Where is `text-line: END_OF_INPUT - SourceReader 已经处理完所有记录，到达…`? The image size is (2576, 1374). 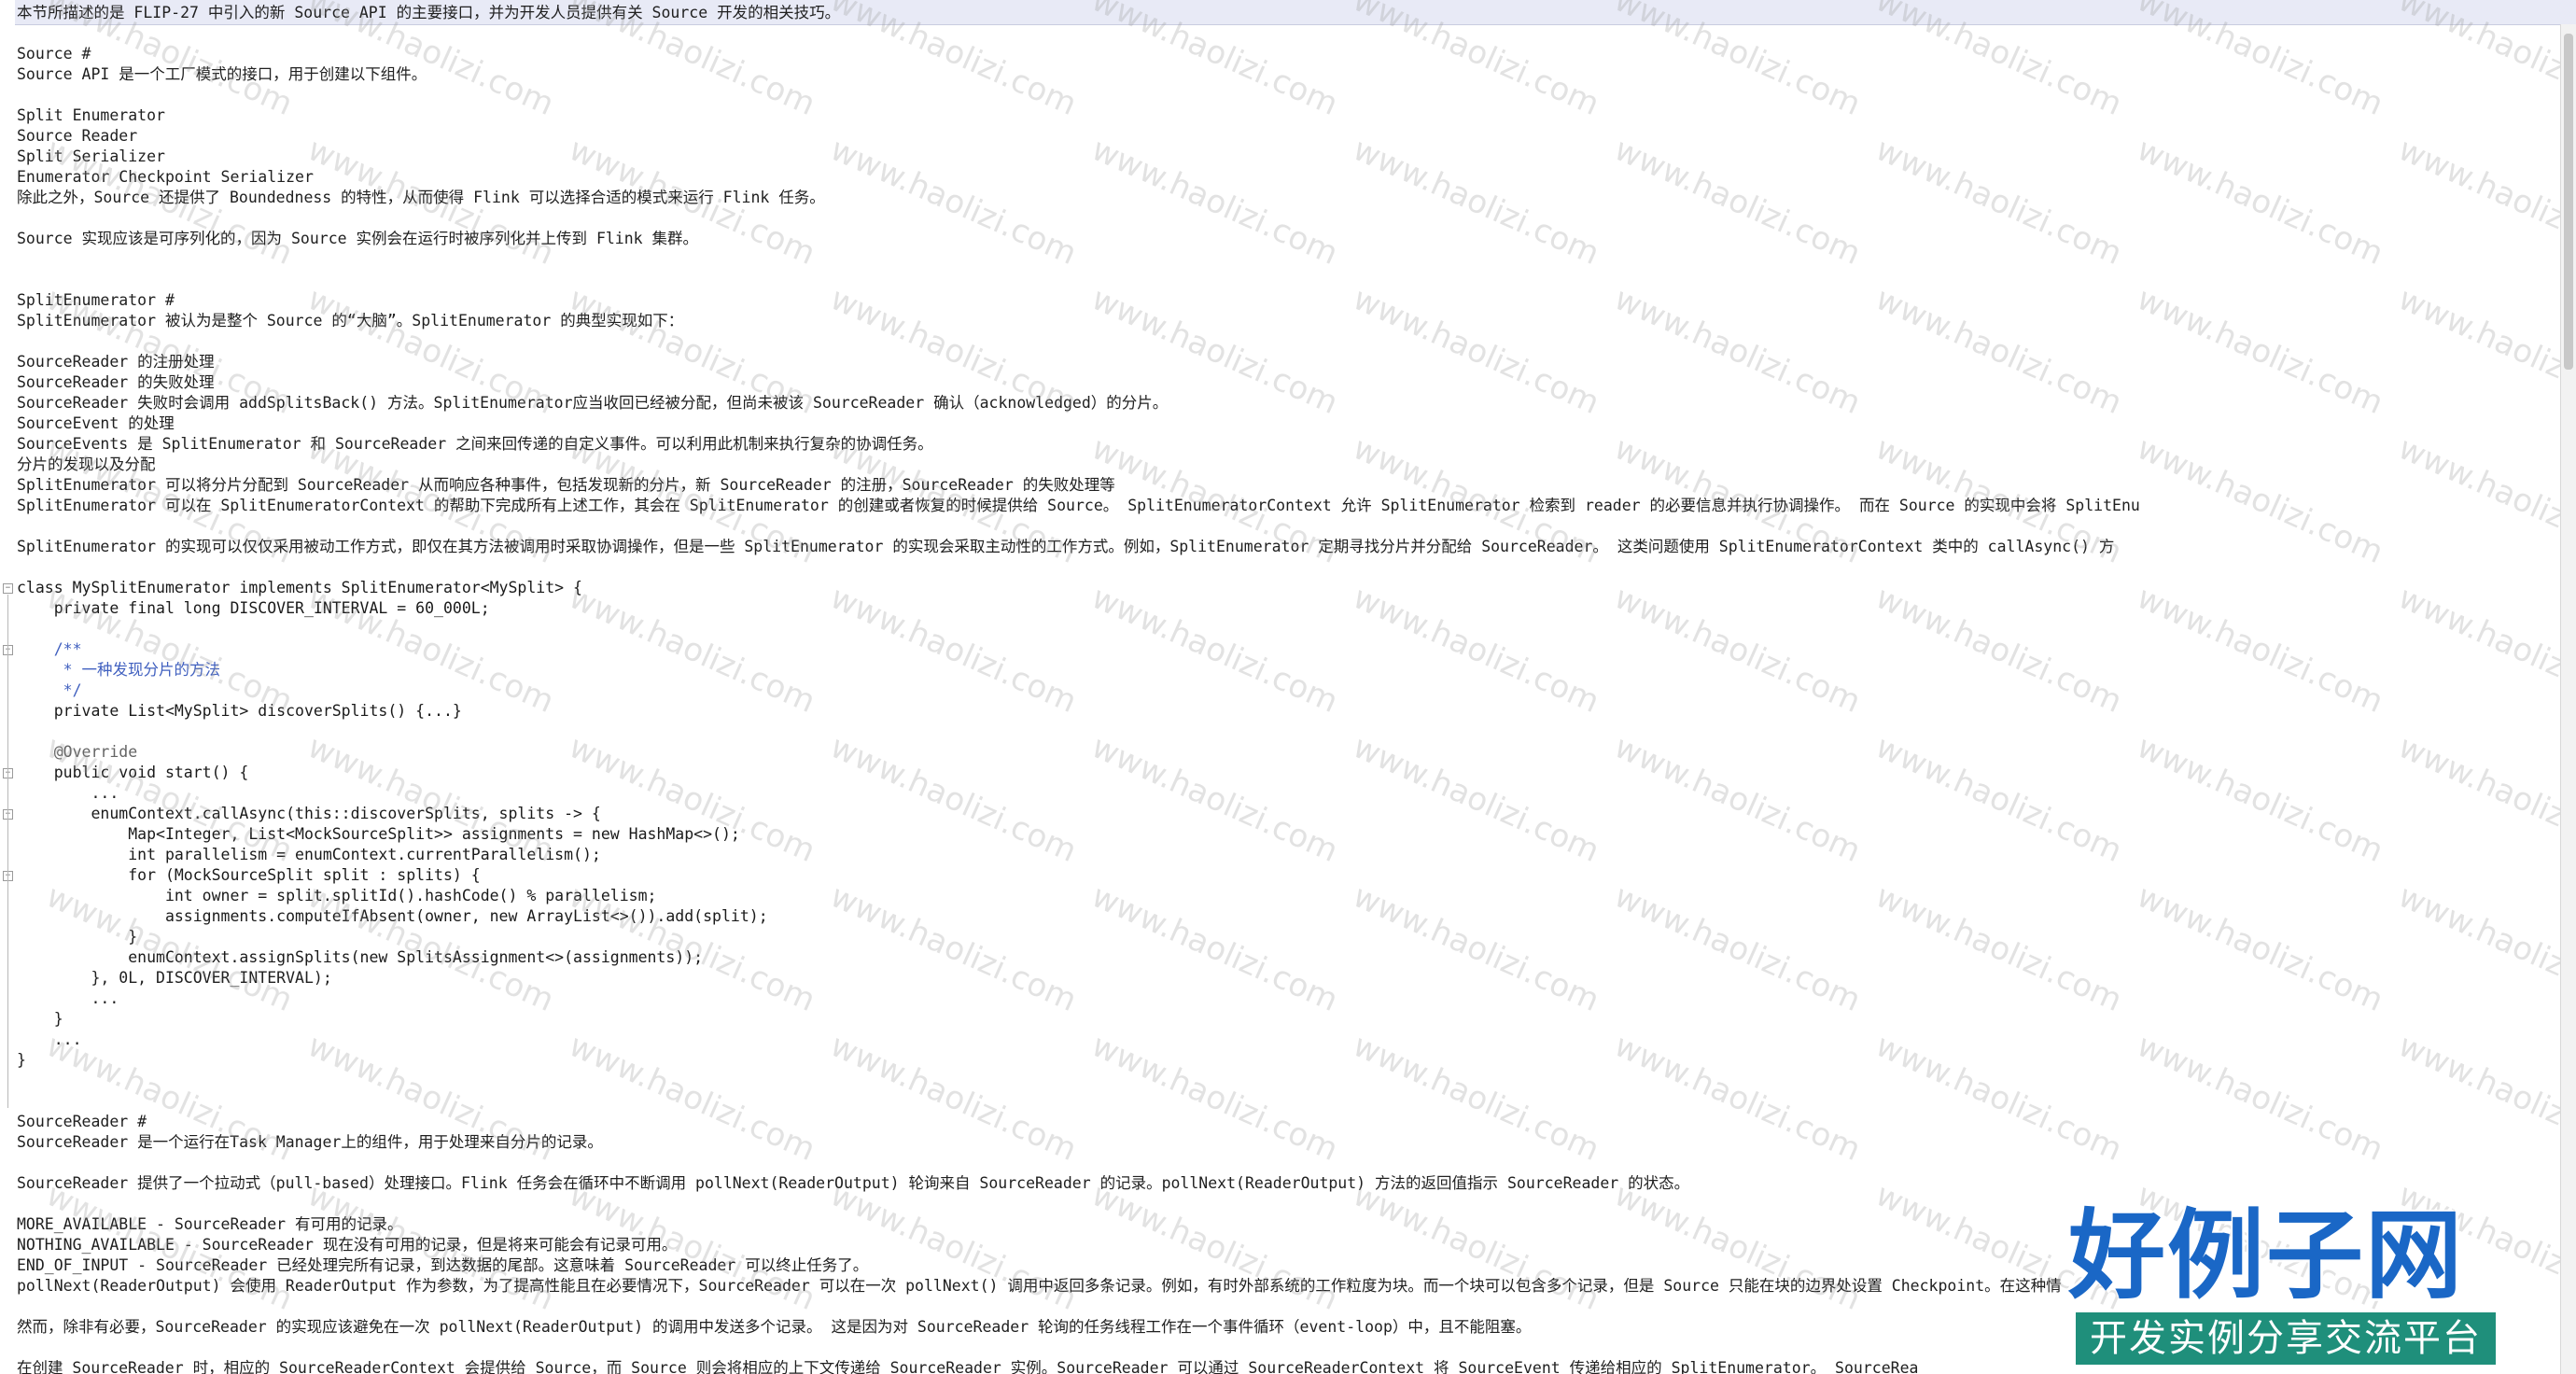 text-line: END_OF_INPUT - SourceReader 已经处理完所有记录，到达… is located at coordinates (442, 1265).